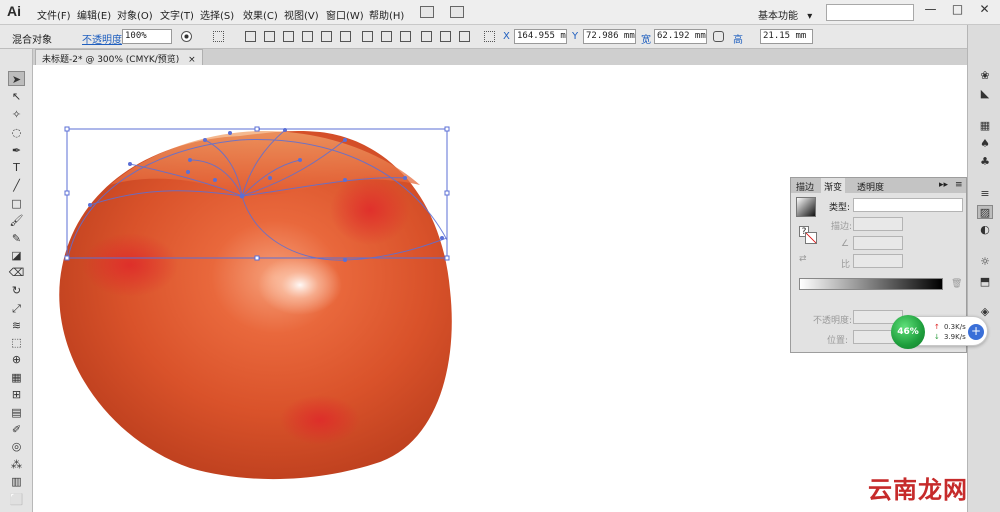  I want to click on paintbrush-tool-icon: 🖌, so click(16, 220).